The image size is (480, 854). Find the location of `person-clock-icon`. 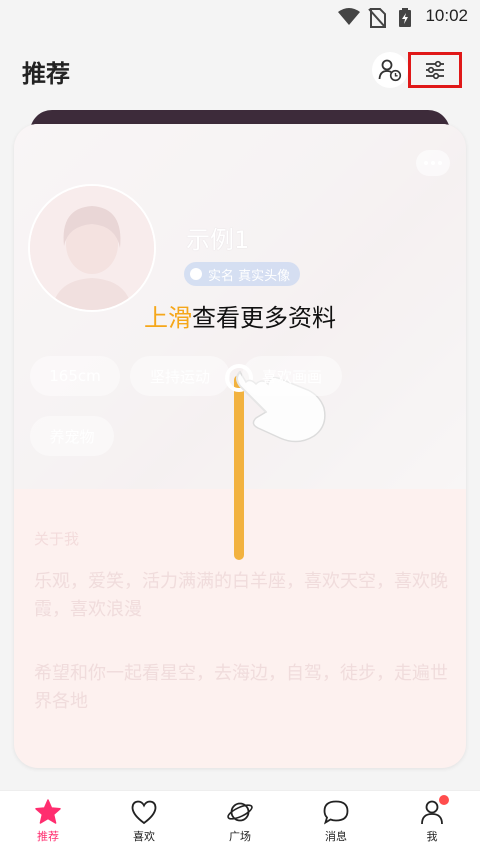

person-clock-icon is located at coordinates (390, 70).